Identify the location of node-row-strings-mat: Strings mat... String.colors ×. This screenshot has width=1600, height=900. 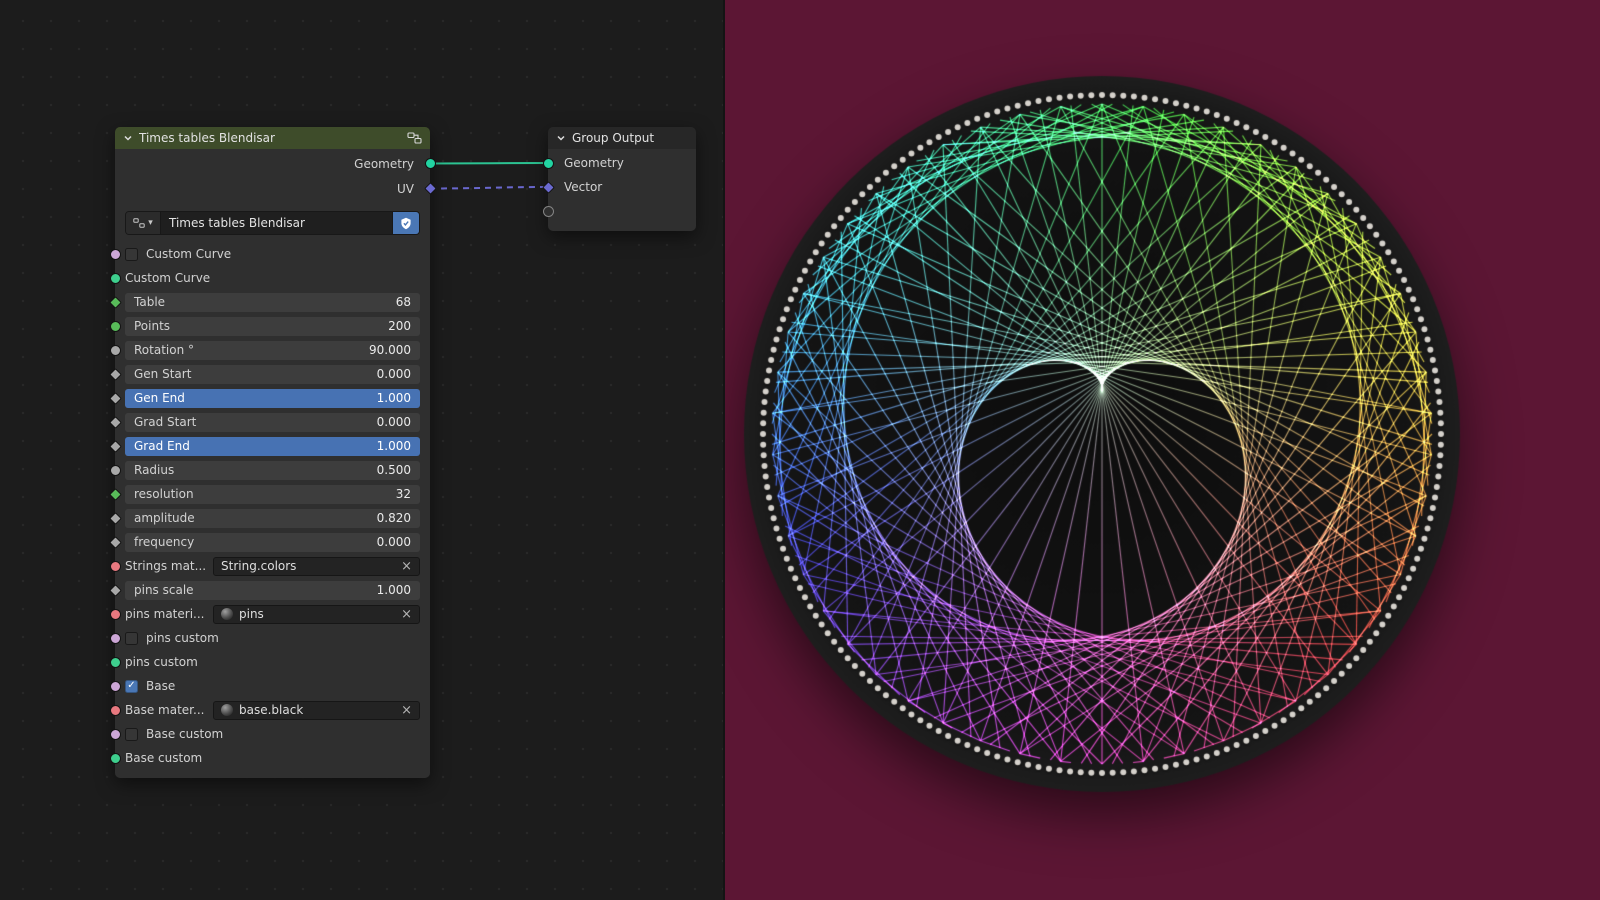
(269, 566).